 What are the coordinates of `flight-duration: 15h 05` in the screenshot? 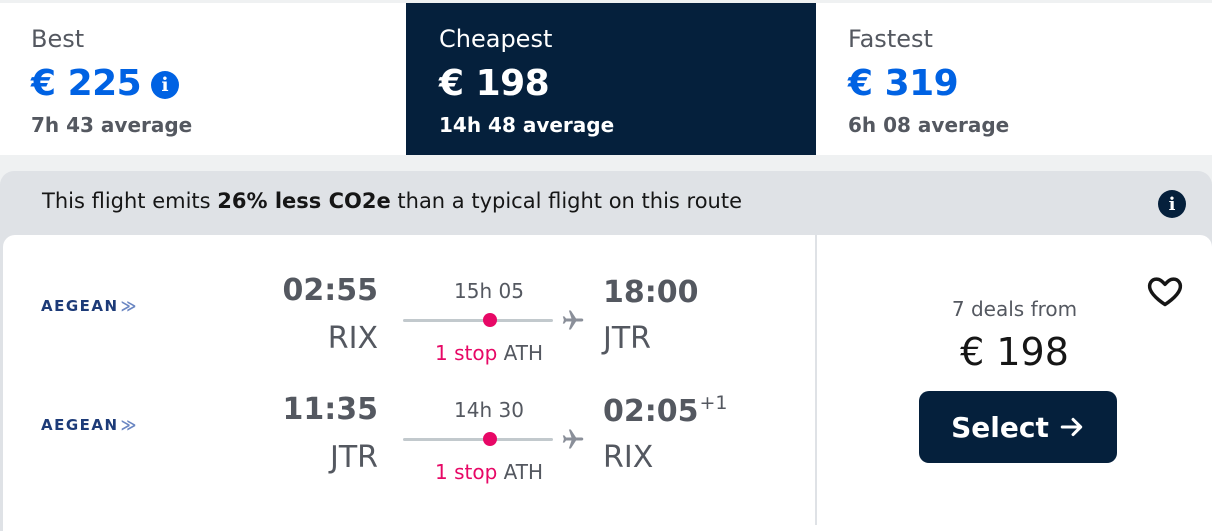 It's located at (489, 291).